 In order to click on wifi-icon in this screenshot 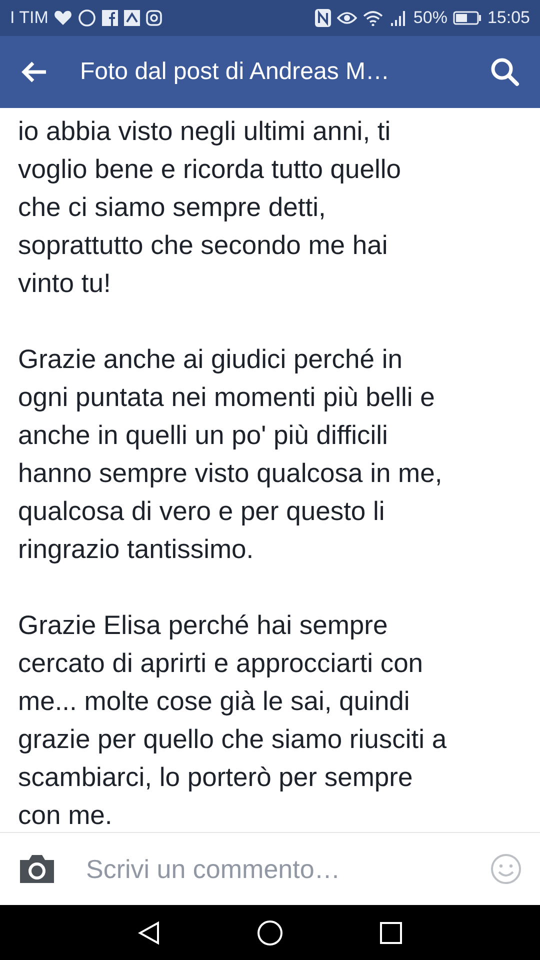, I will do `click(373, 18)`.